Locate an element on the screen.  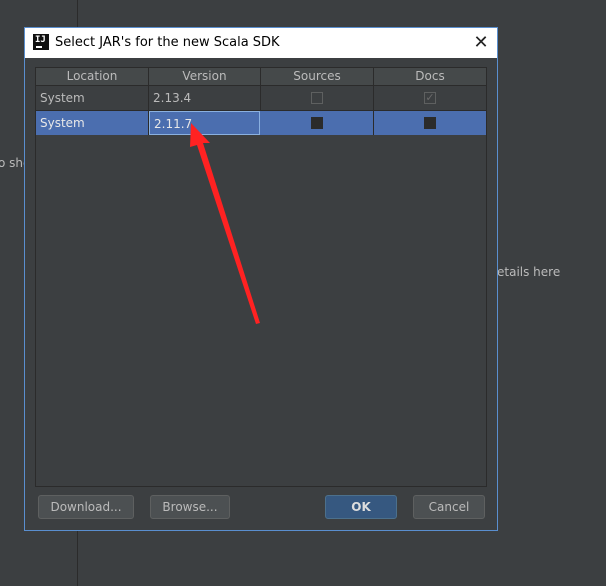
annotation-arrow is located at coordinates (225, 223).